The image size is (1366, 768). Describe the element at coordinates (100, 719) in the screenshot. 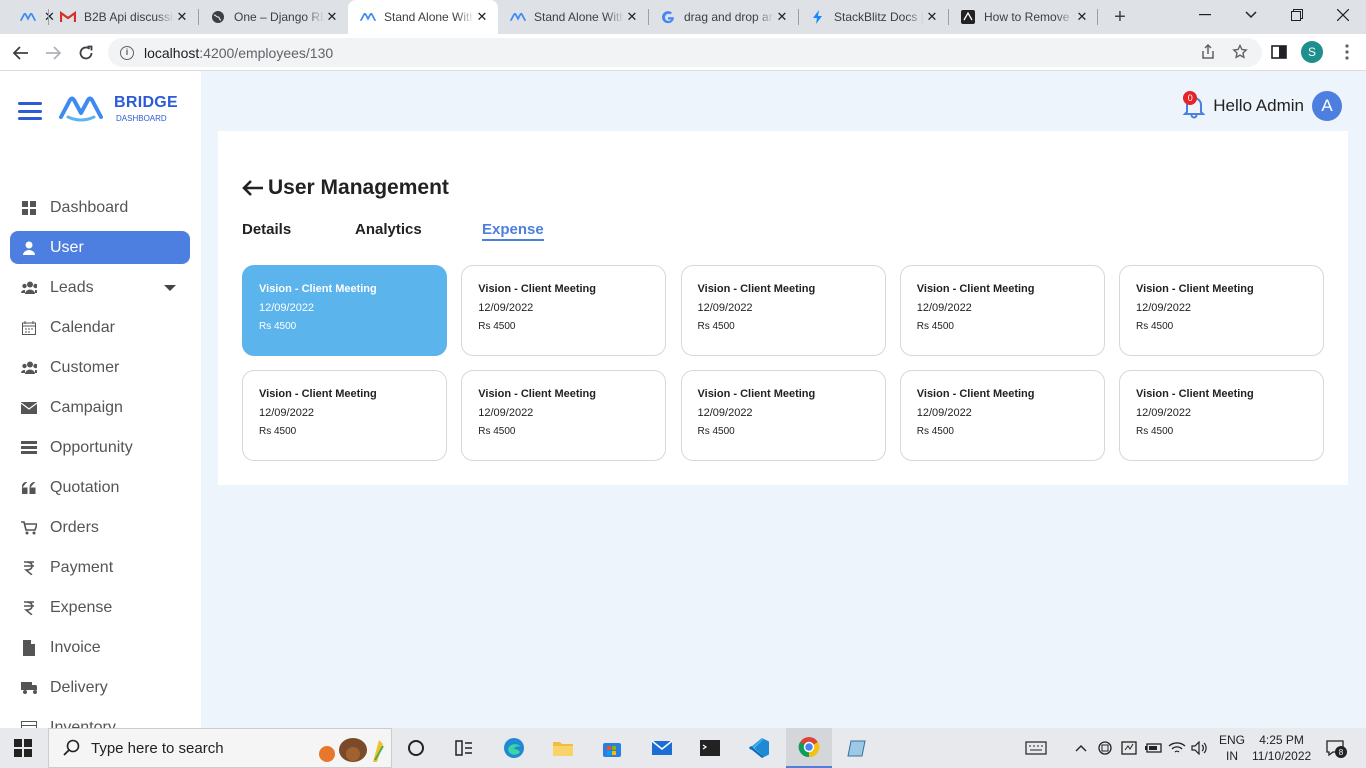

I see `sidebar-item-inventory: Inventory` at that location.